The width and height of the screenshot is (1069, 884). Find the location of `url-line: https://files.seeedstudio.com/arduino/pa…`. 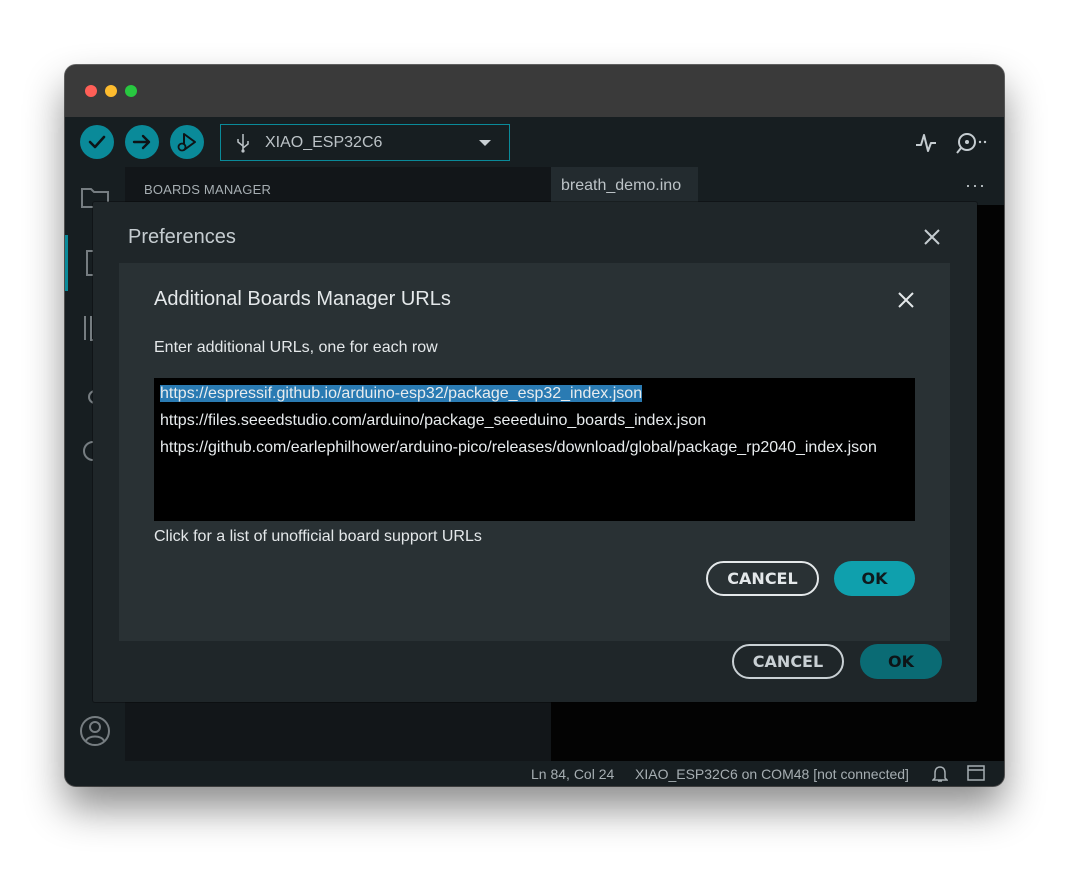

url-line: https://files.seeedstudio.com/arduino/pa… is located at coordinates (433, 420).